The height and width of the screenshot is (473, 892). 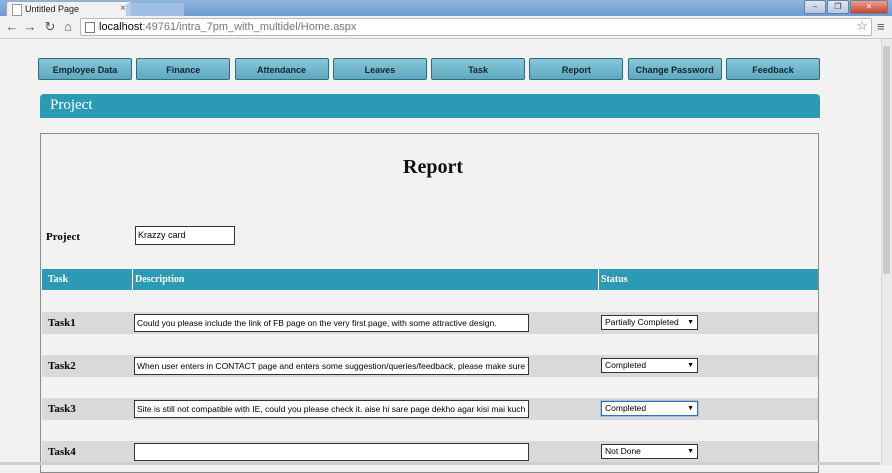 I want to click on forward-icon: →, so click(x=30, y=26).